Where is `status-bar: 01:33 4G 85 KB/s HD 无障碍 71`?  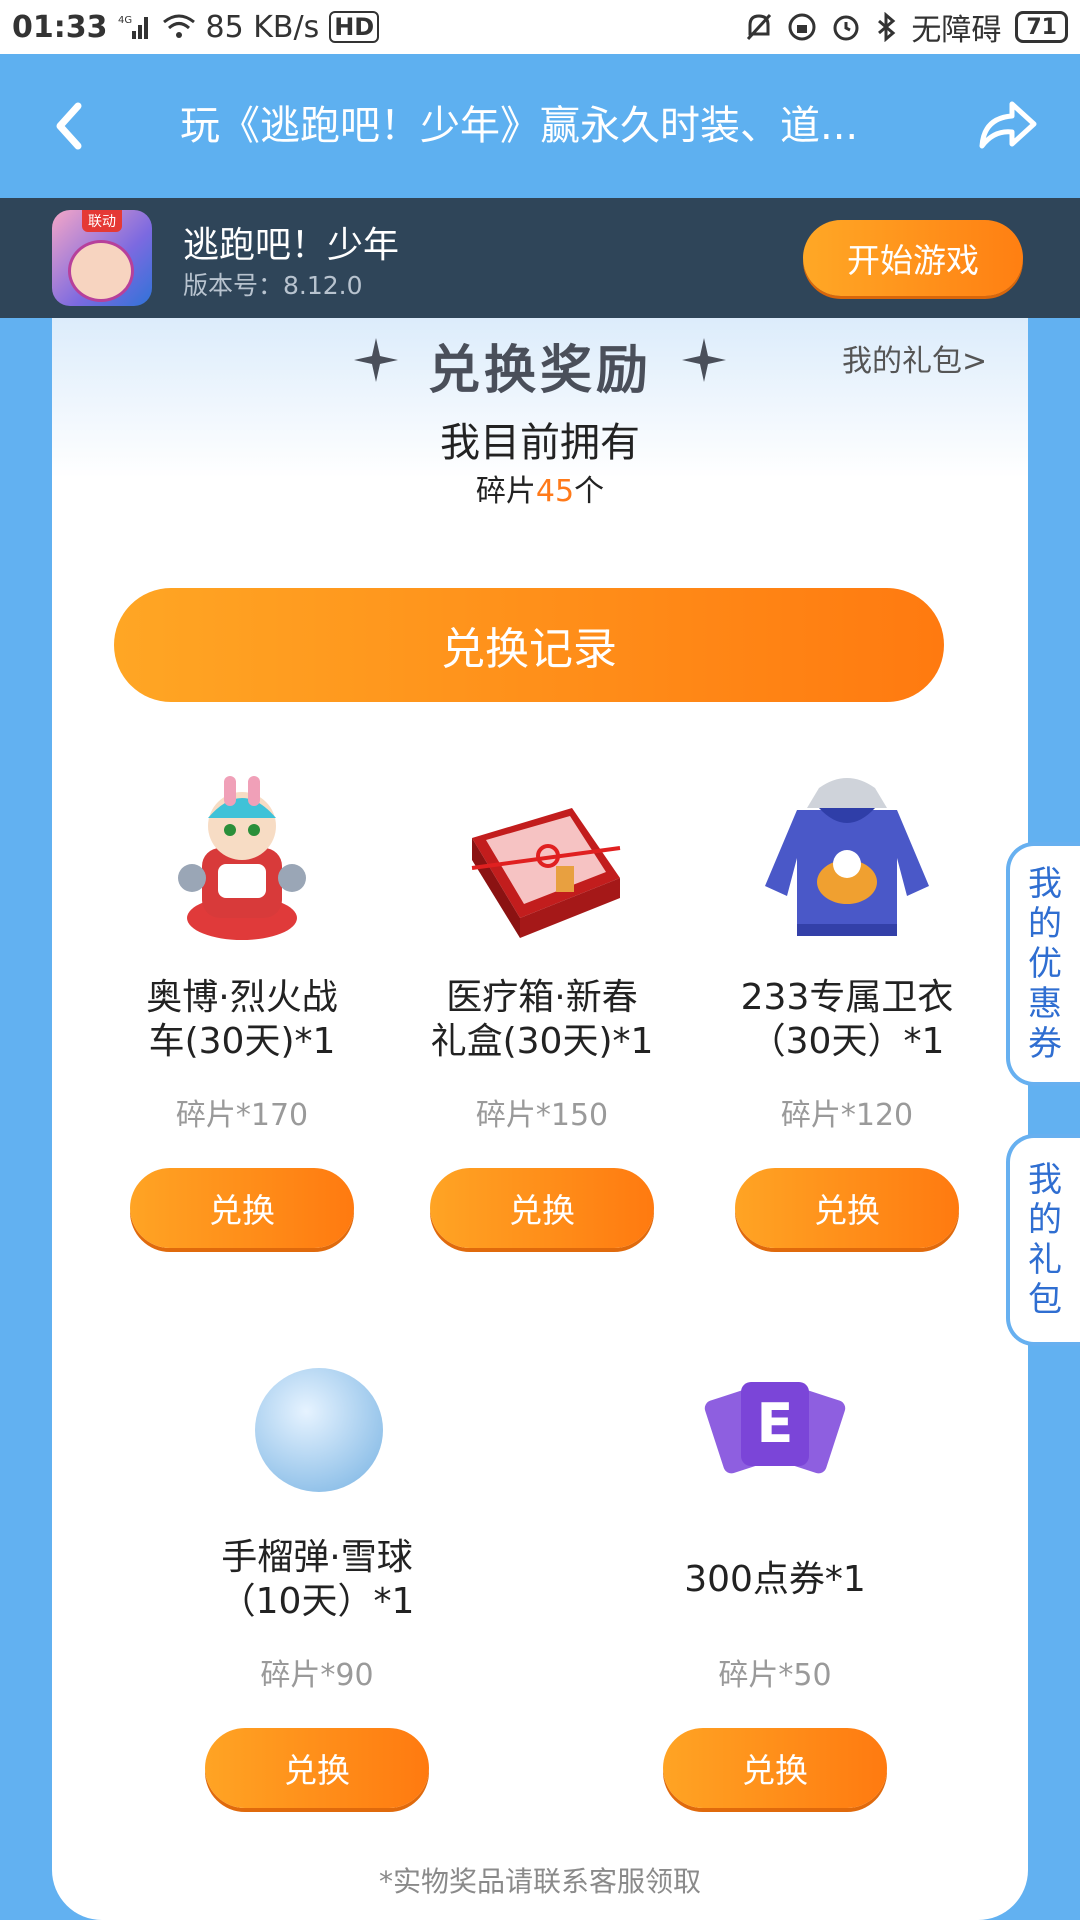 status-bar: 01:33 4G 85 KB/s HD 无障碍 71 is located at coordinates (540, 27).